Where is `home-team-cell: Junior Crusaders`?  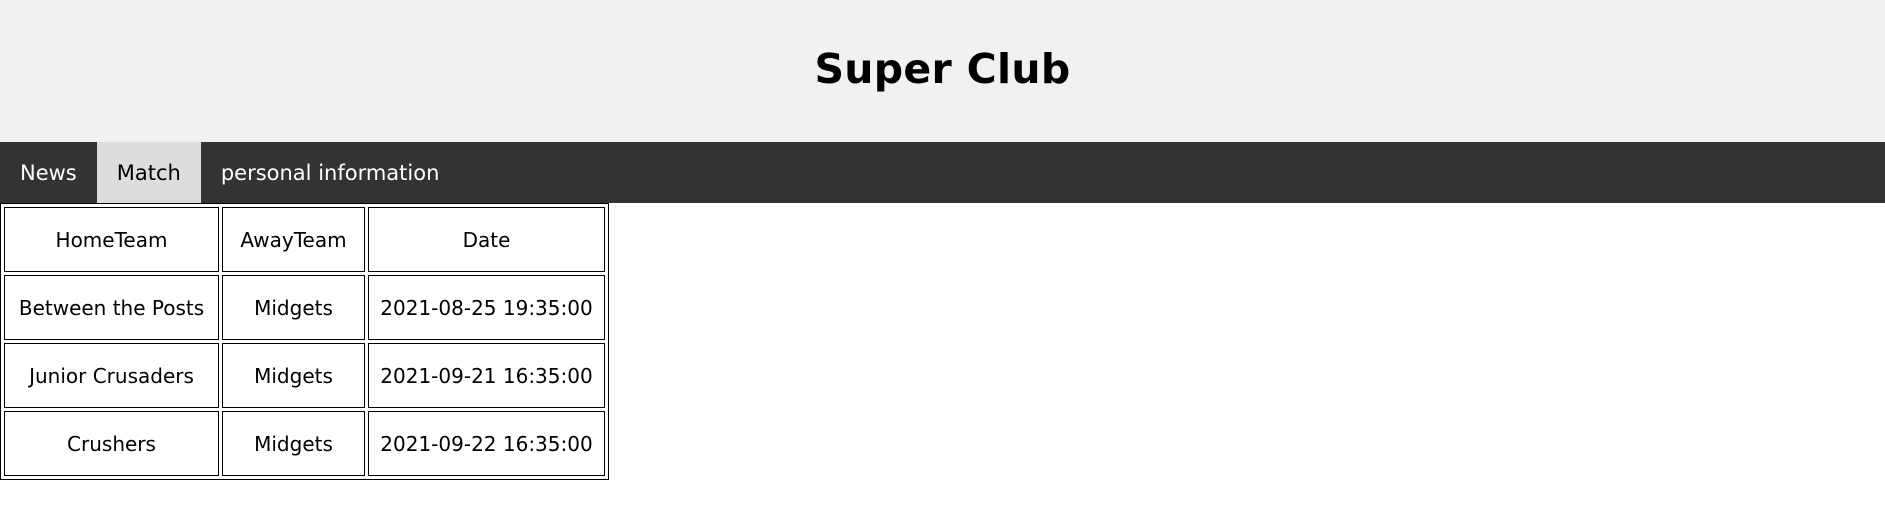
home-team-cell: Junior Crusaders is located at coordinates (111, 375).